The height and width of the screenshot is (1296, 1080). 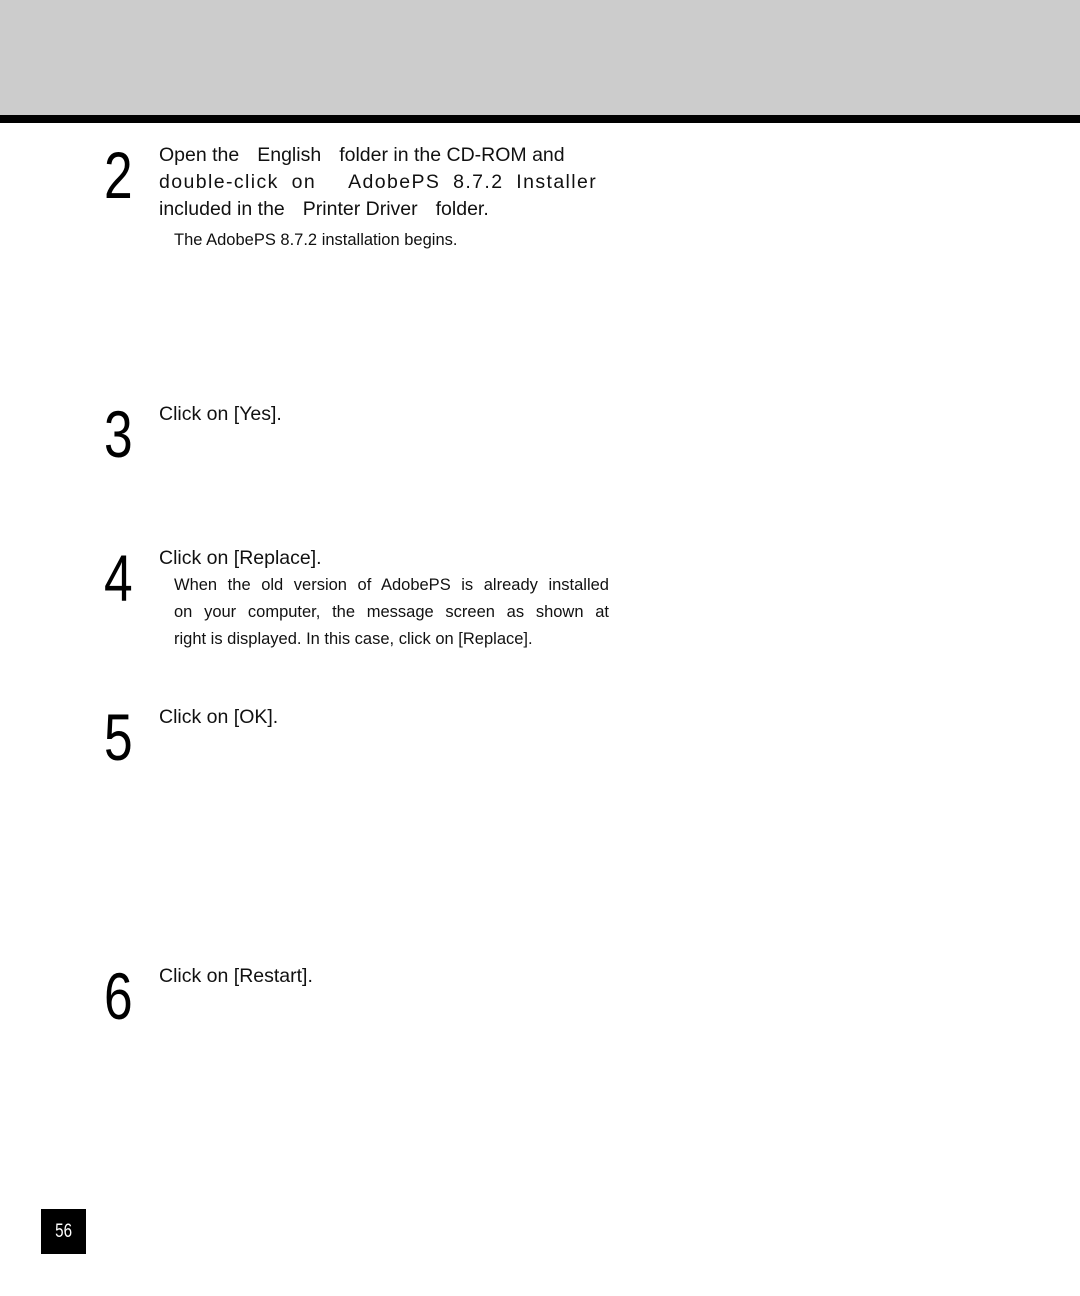 I want to click on instruction-text: folder in the CD-ROM and, so click(x=452, y=155).